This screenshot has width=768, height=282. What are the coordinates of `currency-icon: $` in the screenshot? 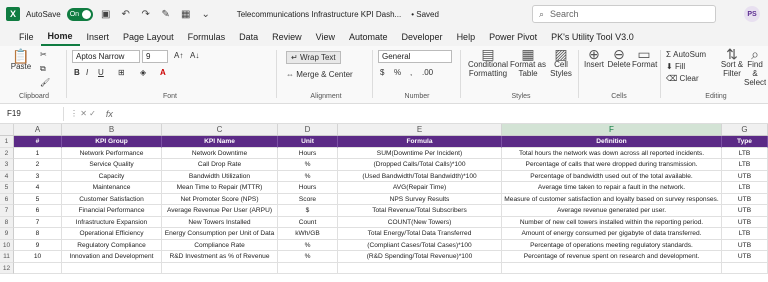 It's located at (382, 72).